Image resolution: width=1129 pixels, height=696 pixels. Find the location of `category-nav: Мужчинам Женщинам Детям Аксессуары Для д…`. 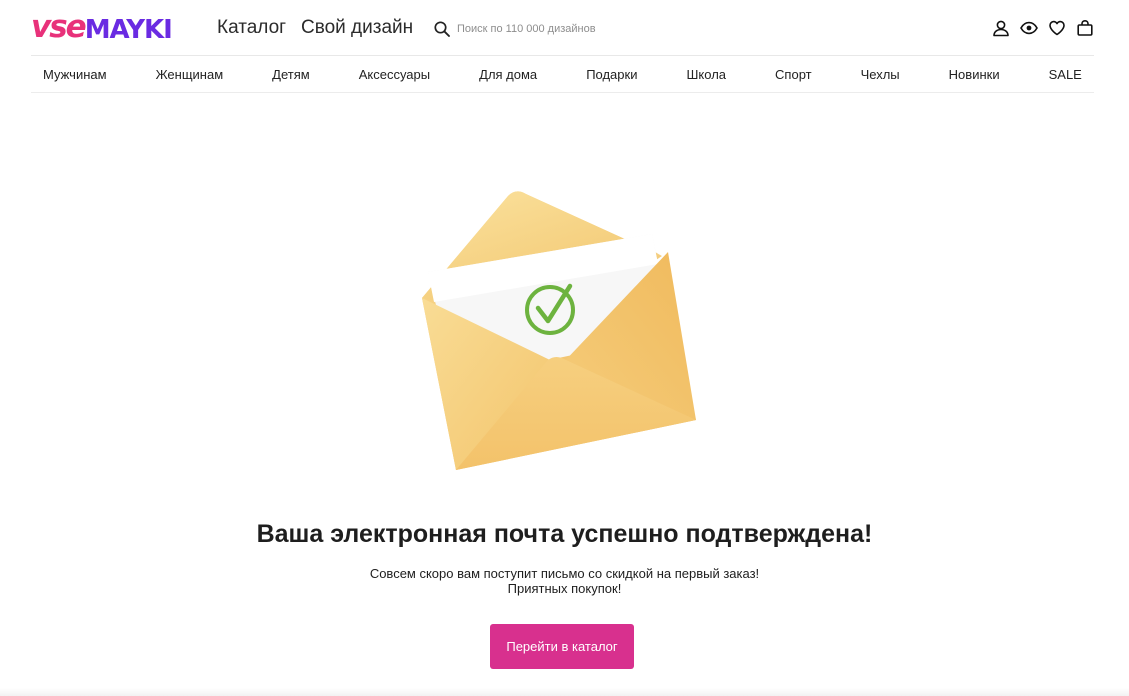

category-nav: Мужчинам Женщинам Детям Аксессуары Для д… is located at coordinates (562, 74).